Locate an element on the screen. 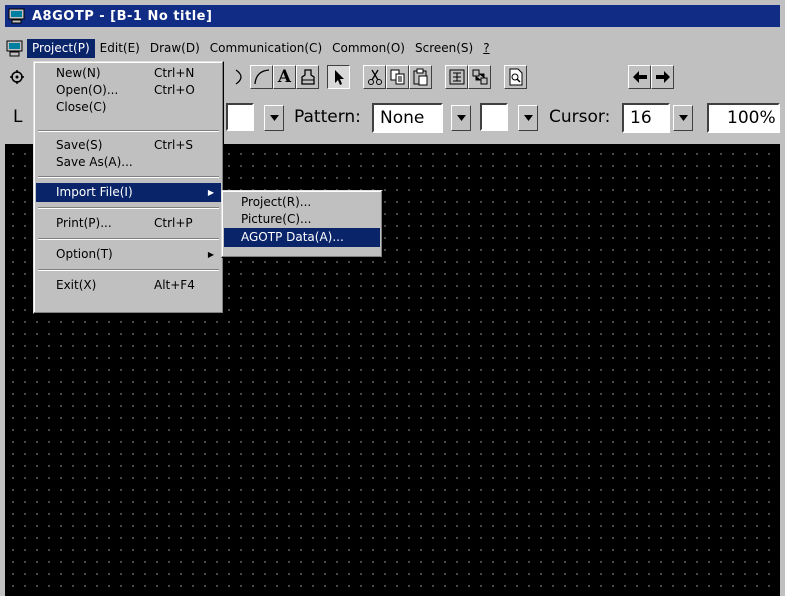  menu-edit: Edit(E) is located at coordinates (120, 48).